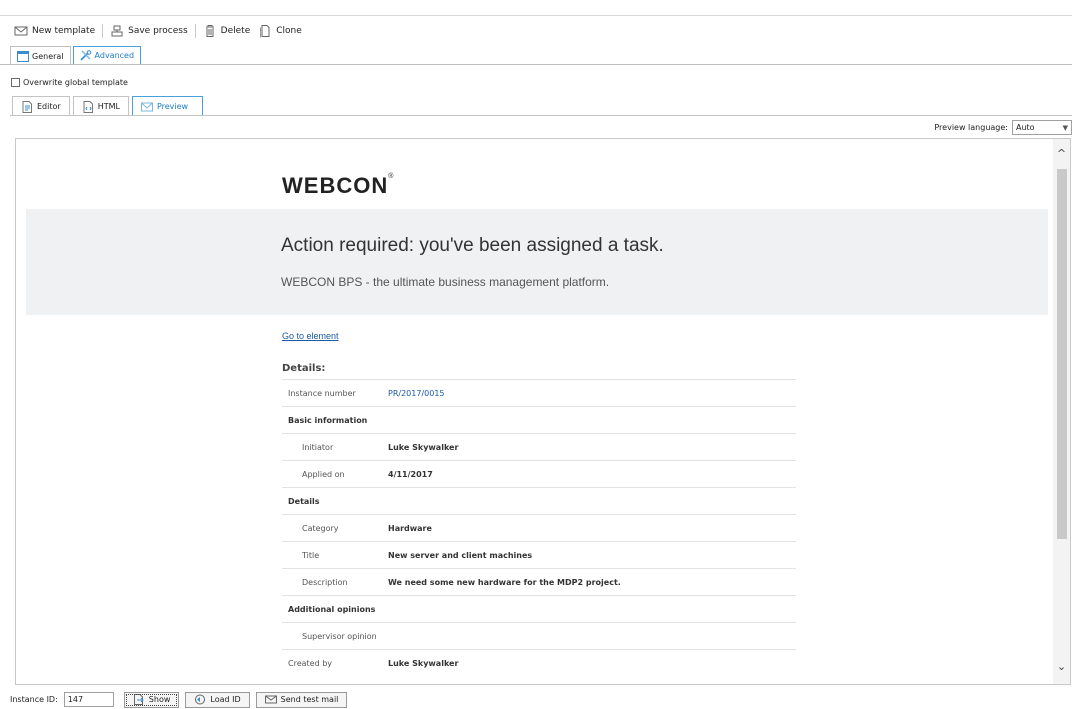 Image resolution: width=1072 pixels, height=709 pixels. What do you see at coordinates (117, 30) in the screenshot?
I see `save-process-icon` at bounding box center [117, 30].